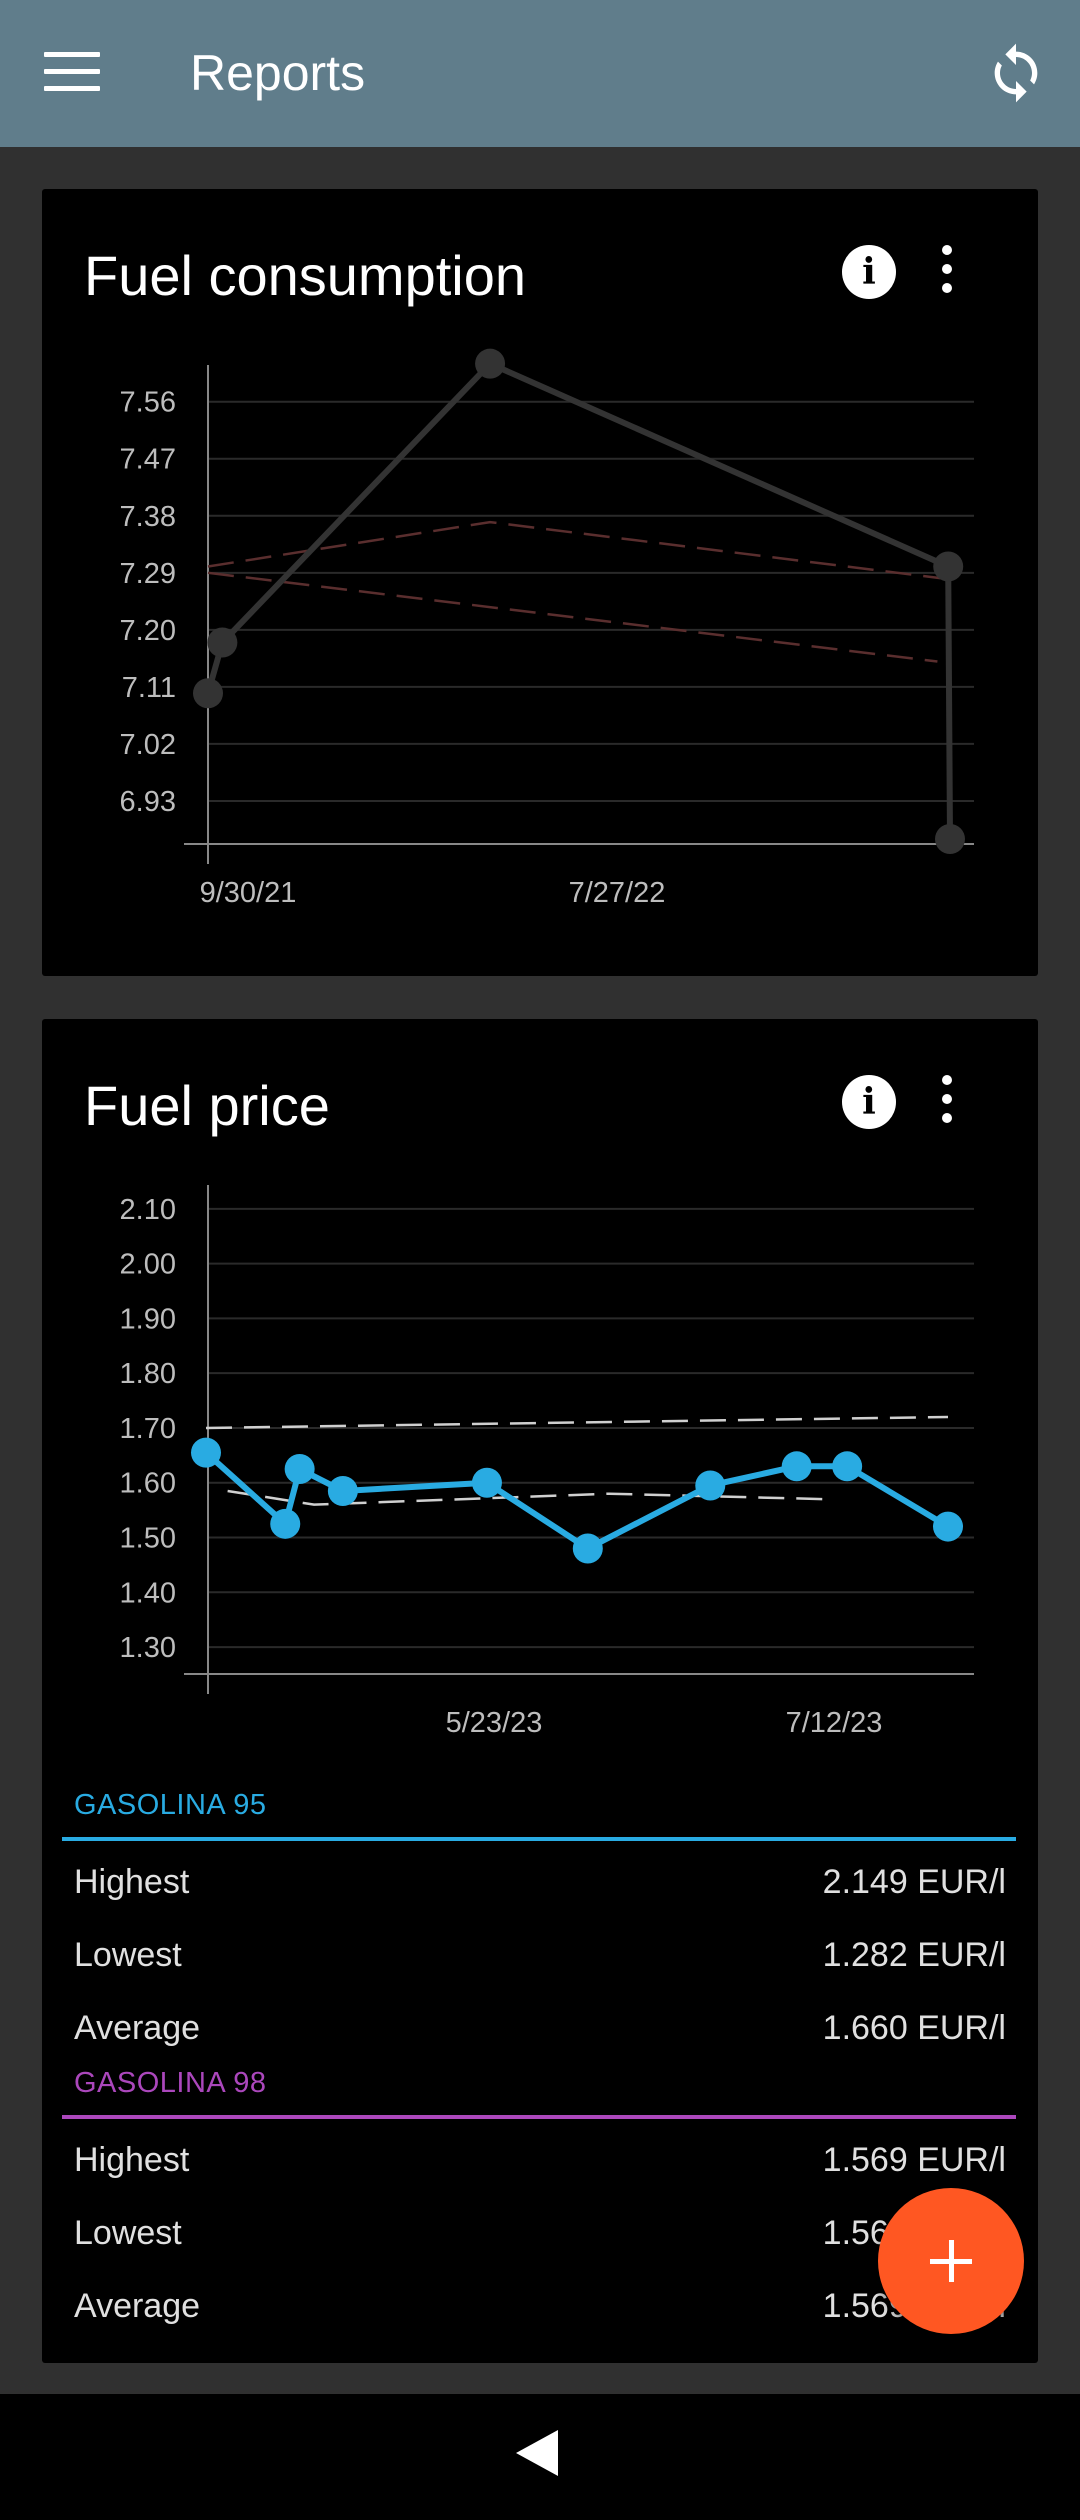 The image size is (1080, 2520). I want to click on stat-group-name: GASOLINA 98, so click(170, 2083).